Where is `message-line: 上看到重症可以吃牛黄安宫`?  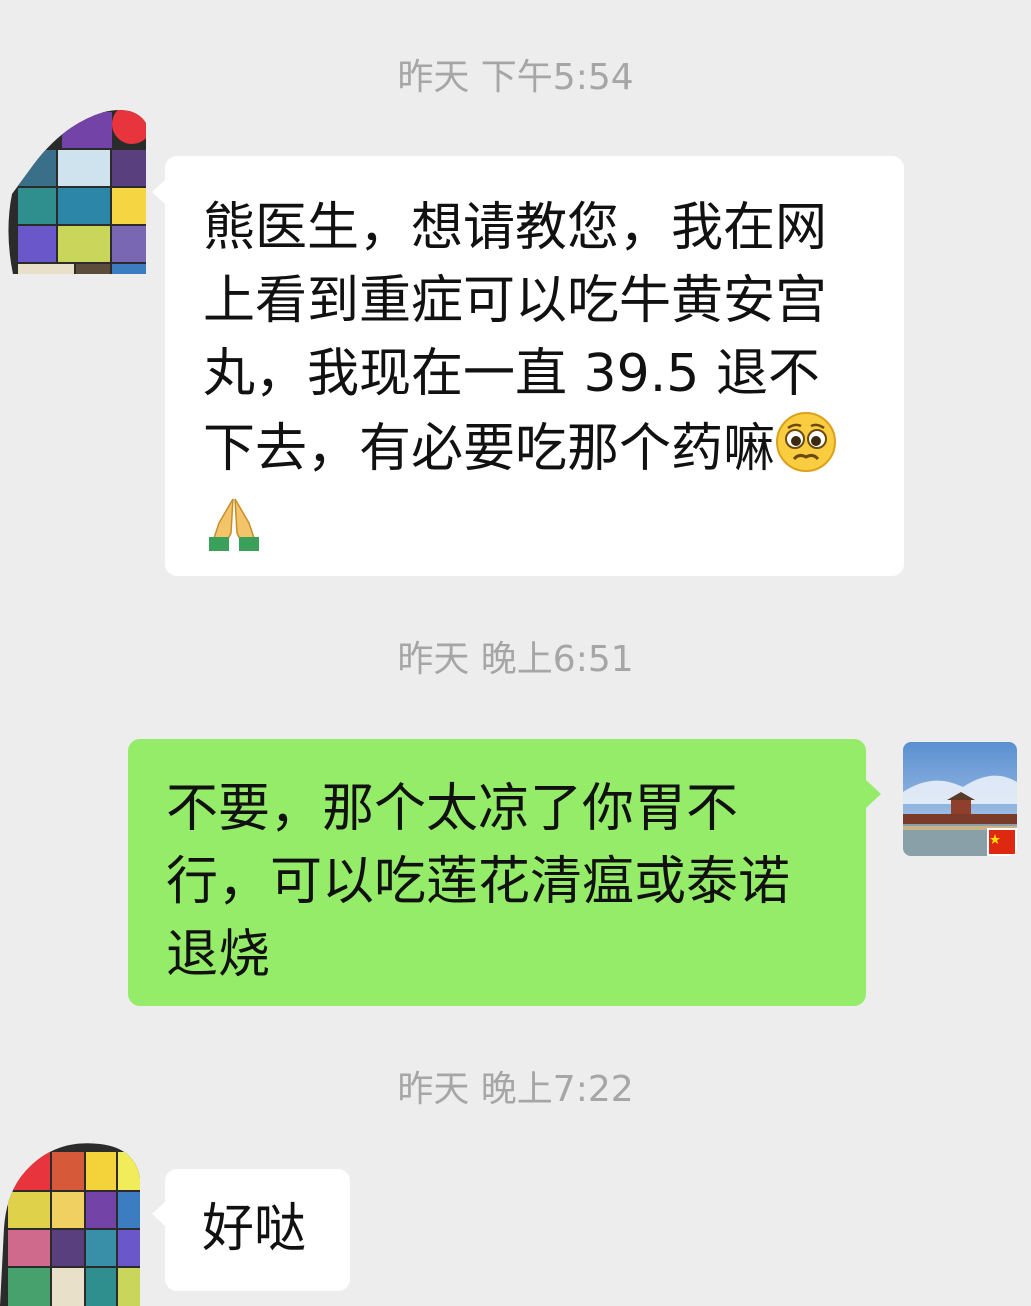 message-line: 上看到重症可以吃牛黄安宫 is located at coordinates (515, 301).